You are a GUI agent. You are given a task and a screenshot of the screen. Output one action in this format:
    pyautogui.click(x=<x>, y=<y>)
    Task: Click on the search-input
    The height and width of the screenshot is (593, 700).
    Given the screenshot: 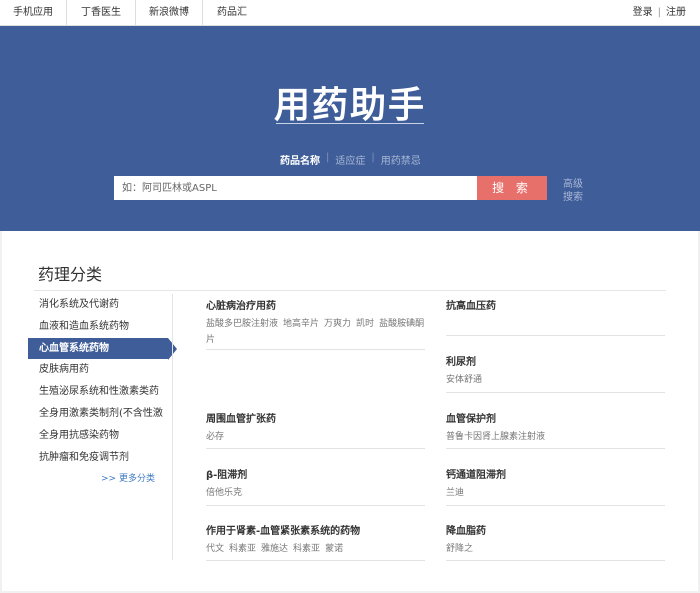 What is the action you would take?
    pyautogui.click(x=295, y=188)
    